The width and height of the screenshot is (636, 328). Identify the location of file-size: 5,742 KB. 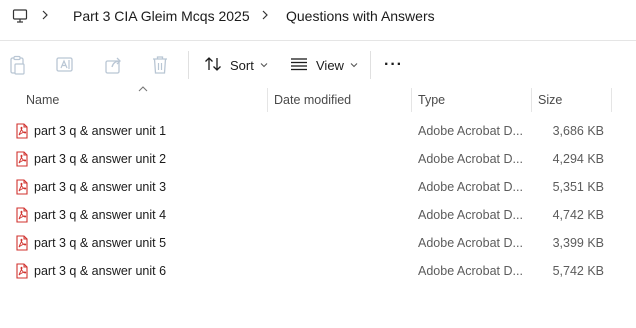
(578, 271).